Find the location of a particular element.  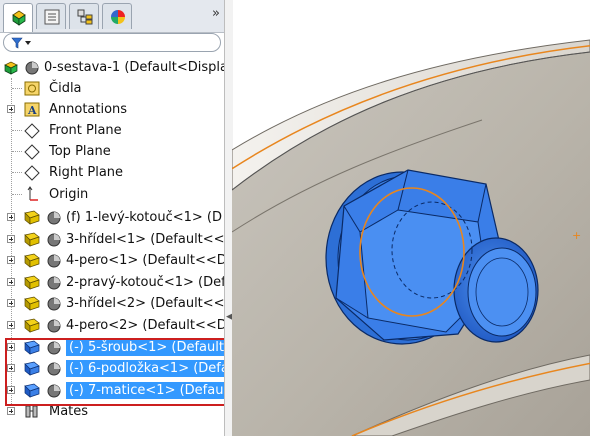

tree-component: 4-pero<1> (Default<<D is located at coordinates (112, 260).